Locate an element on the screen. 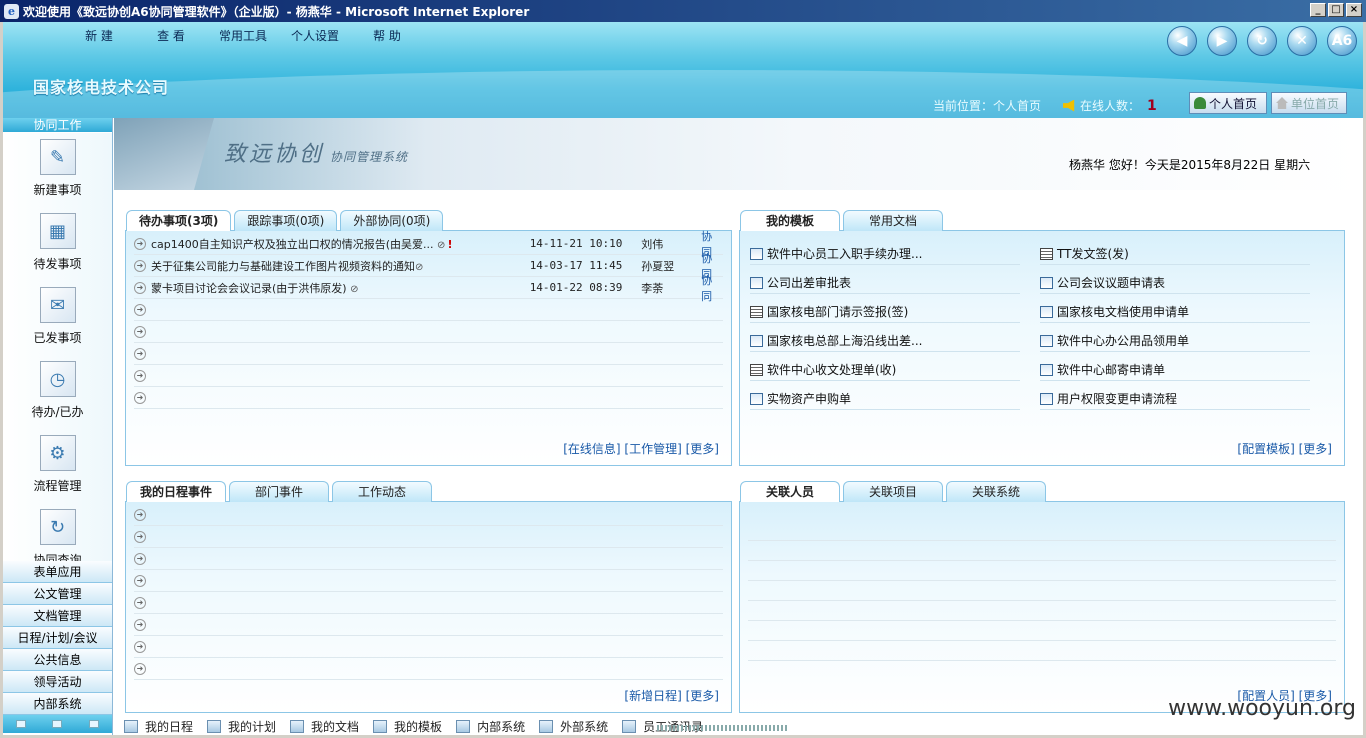  sidebar-item-new: ✎ 新建事项 is located at coordinates (57, 170).